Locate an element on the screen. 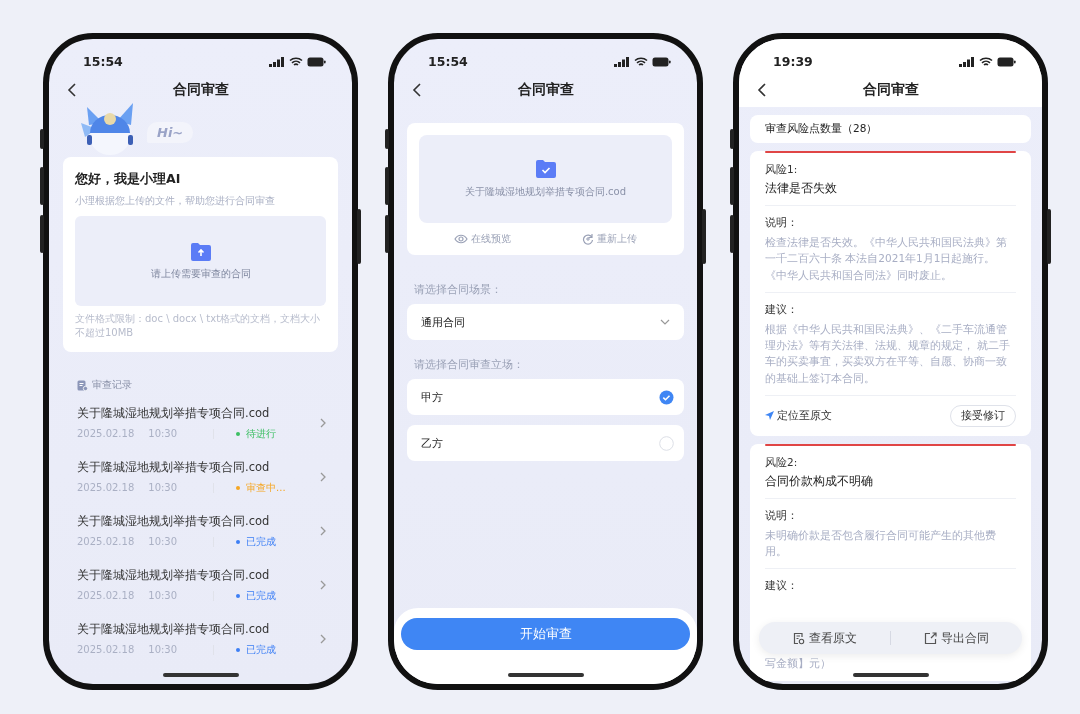 This screenshot has width=1080, height=714. explanation-text: 检查法律是否失效。《中华人民共和国民法典》第一千二百六十条 本法自2021年1月1日起施行。《中华人民共和国合同法》同时废止。 is located at coordinates (886, 259).